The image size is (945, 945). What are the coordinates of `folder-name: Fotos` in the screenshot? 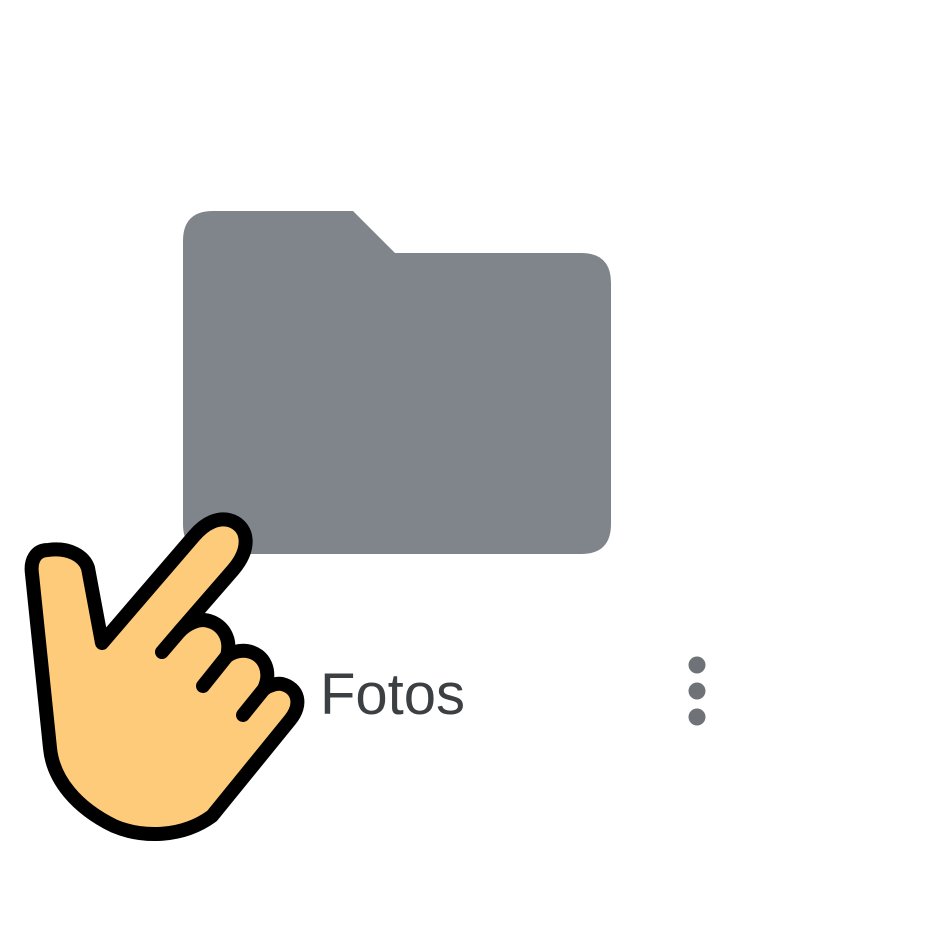 It's located at (393, 694).